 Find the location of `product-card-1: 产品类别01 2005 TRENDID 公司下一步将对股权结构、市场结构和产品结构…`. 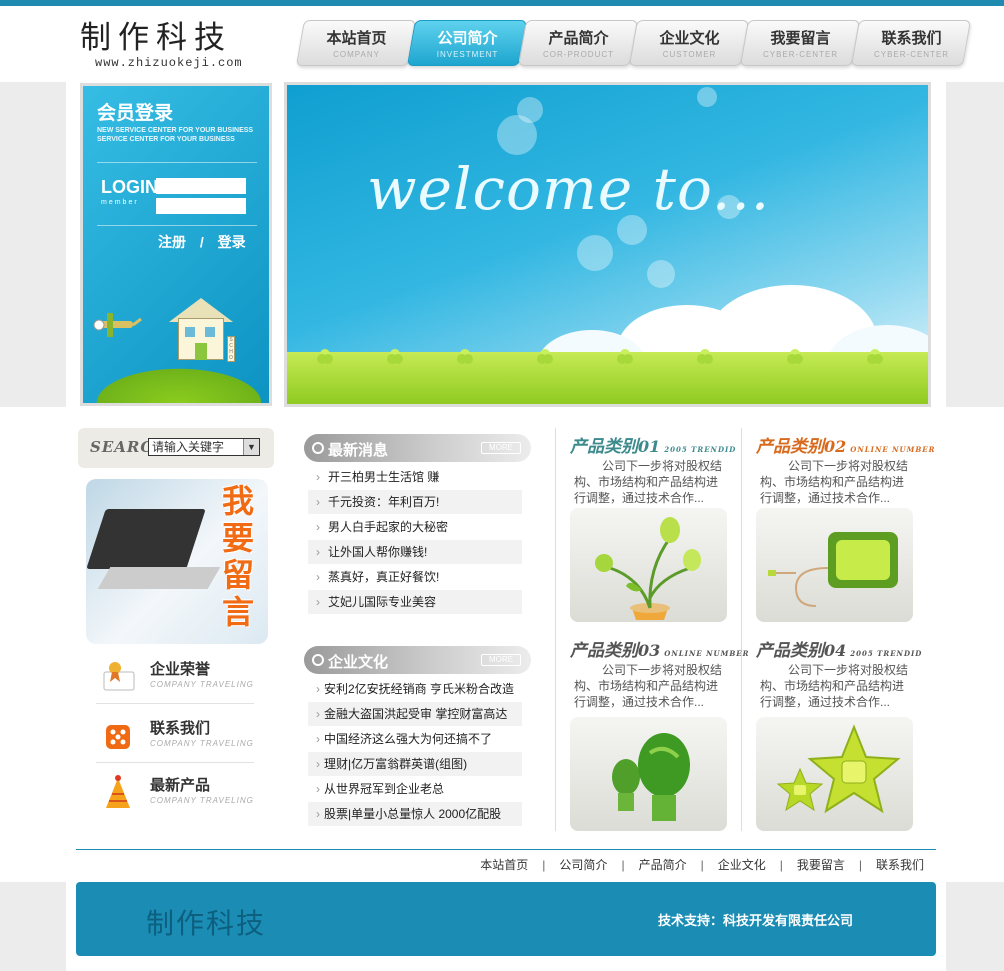

product-card-1: 产品类别01 2005 TRENDID 公司下一步将对股权结构、市场结构和产品结构… is located at coordinates (660, 532).